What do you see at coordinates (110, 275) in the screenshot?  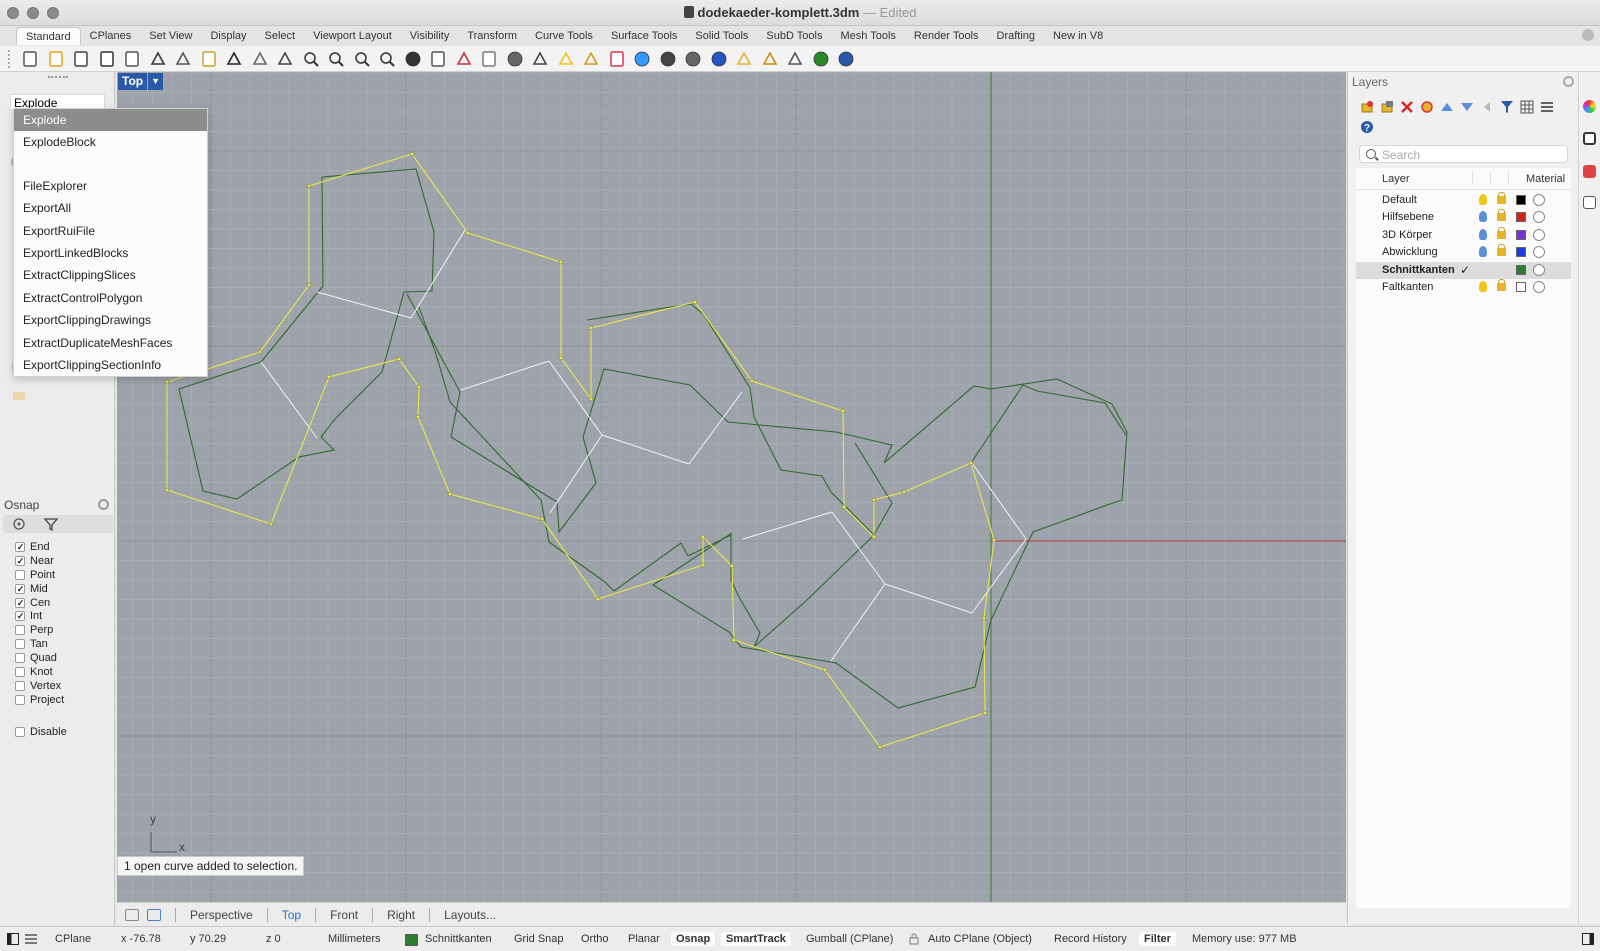 I see `autocomplete-item: ExtractClippingSlices` at bounding box center [110, 275].